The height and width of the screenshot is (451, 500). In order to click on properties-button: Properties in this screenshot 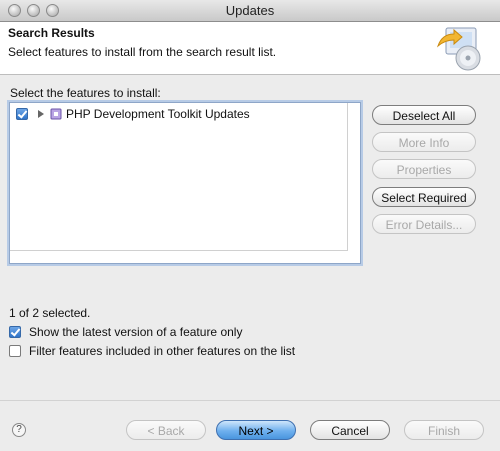, I will do `click(424, 169)`.